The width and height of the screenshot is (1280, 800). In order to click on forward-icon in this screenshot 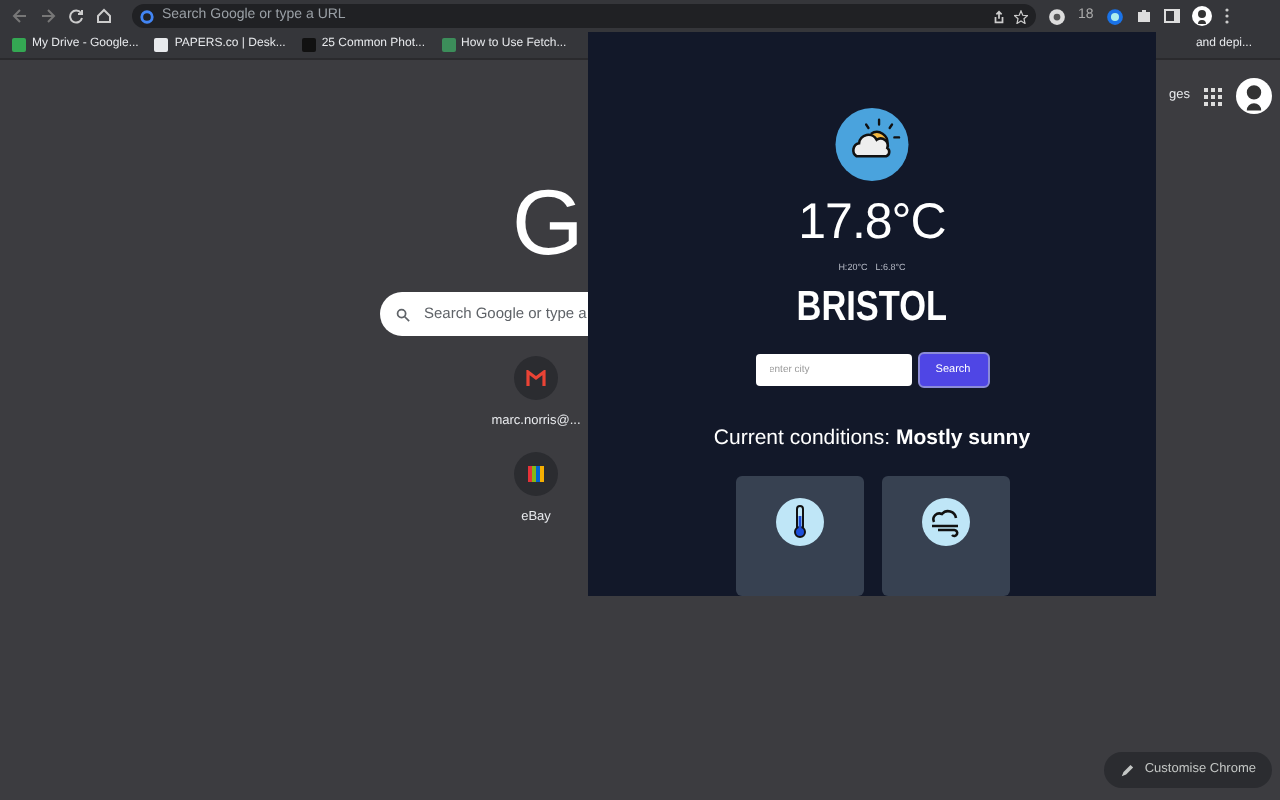, I will do `click(48, 16)`.